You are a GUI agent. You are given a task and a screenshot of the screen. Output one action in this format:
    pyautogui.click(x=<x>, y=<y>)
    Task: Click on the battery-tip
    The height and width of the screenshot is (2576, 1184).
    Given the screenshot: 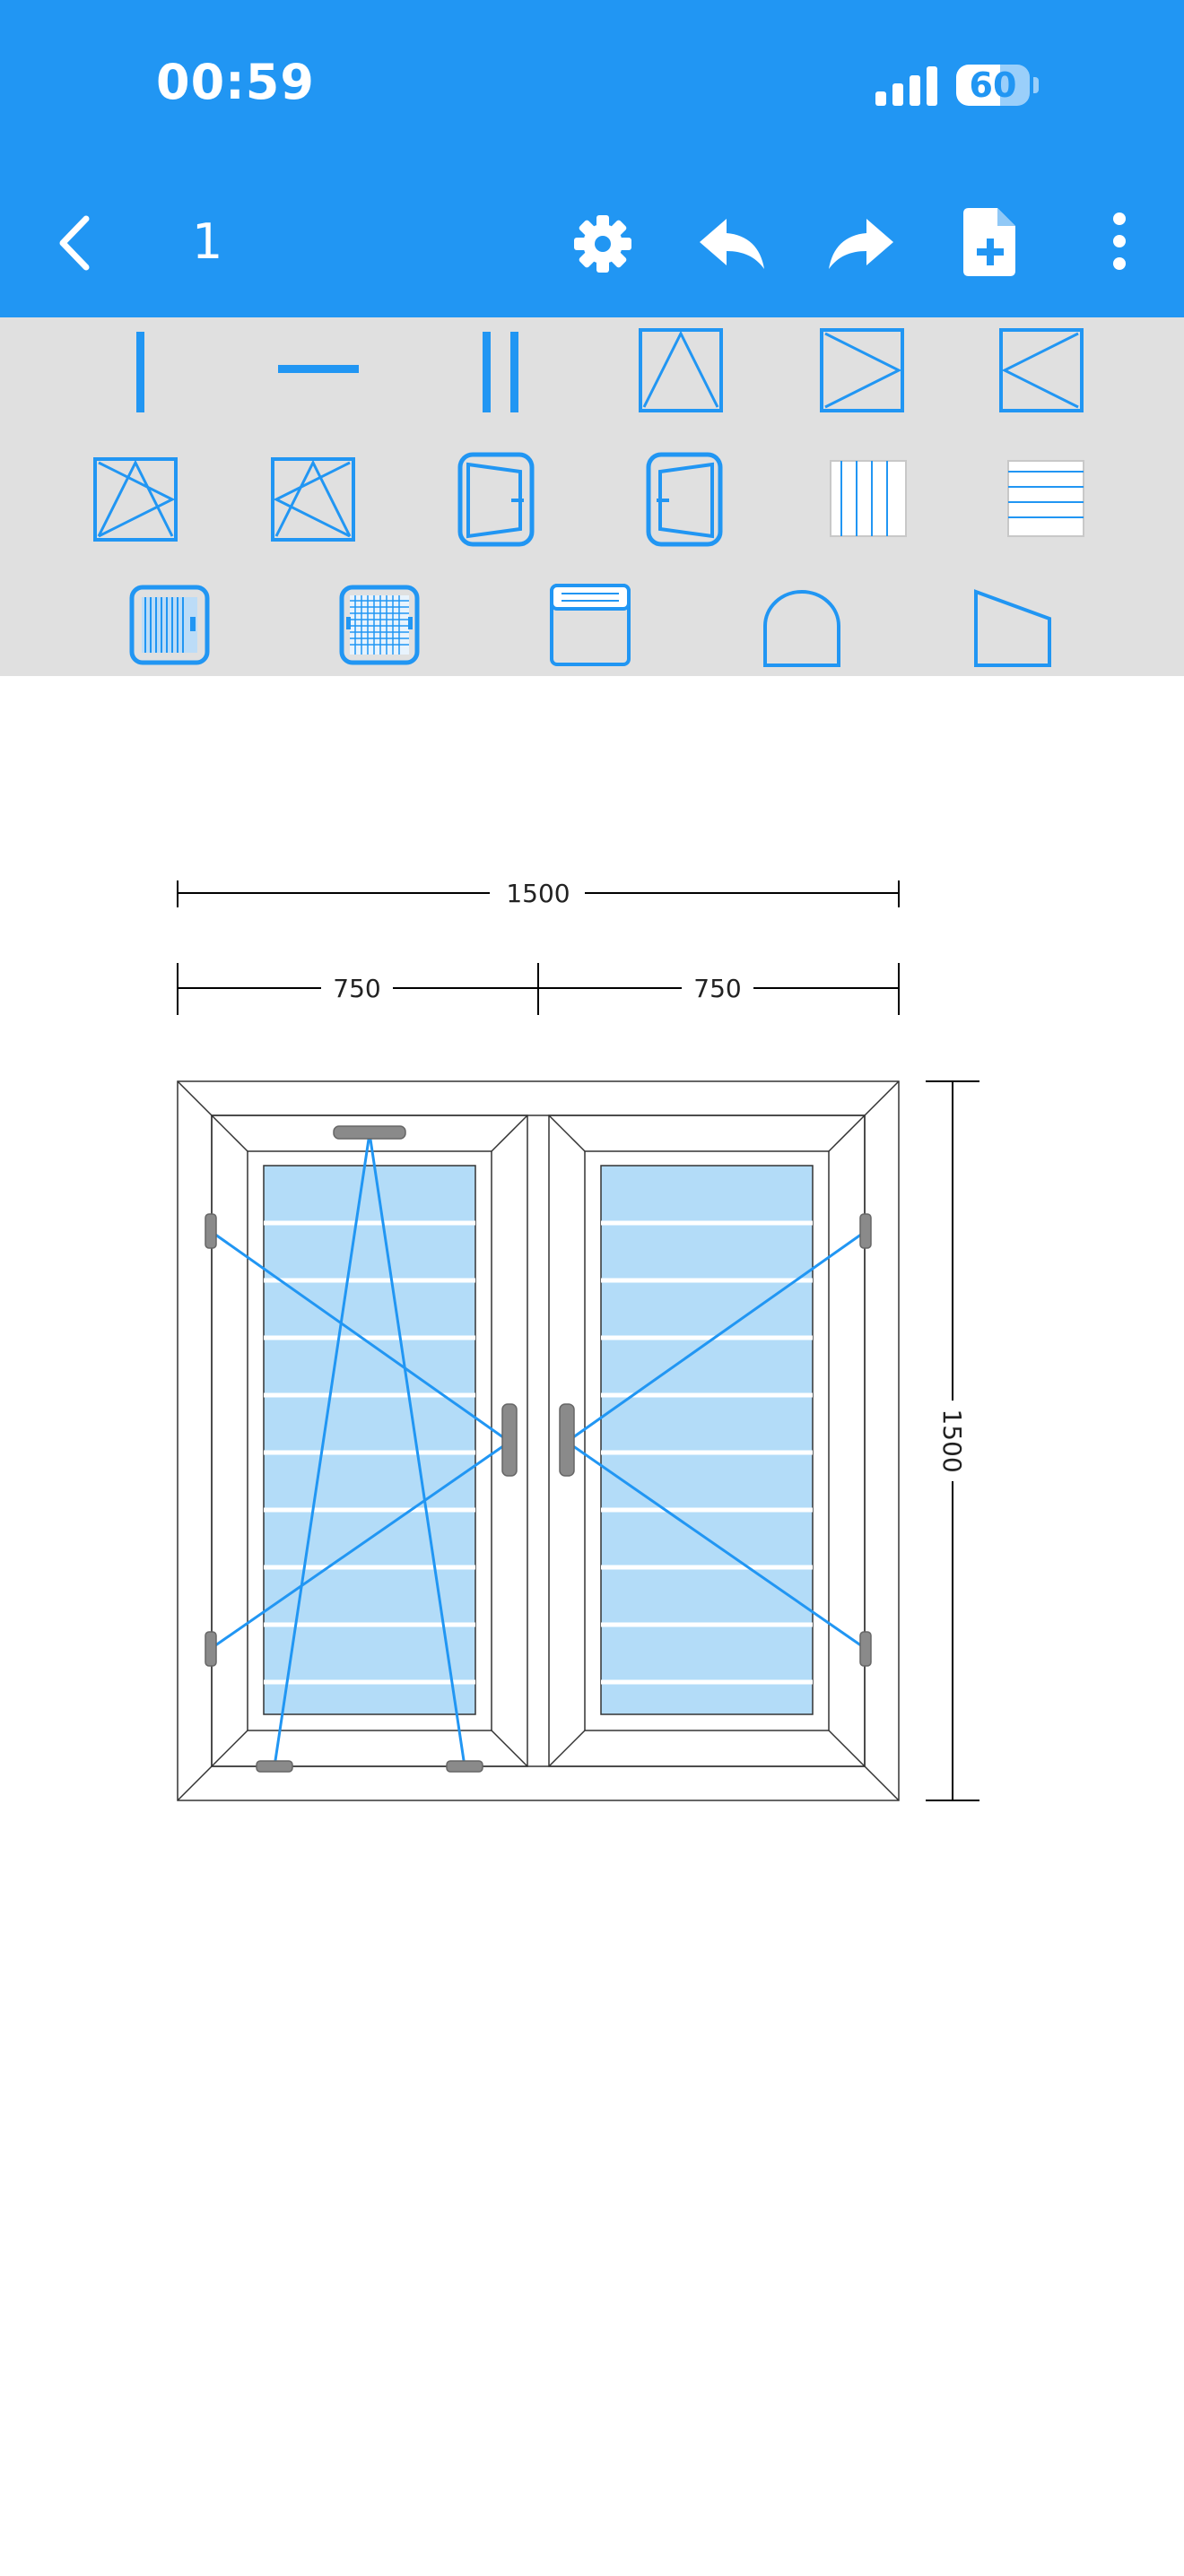 What is the action you would take?
    pyautogui.click(x=1036, y=85)
    